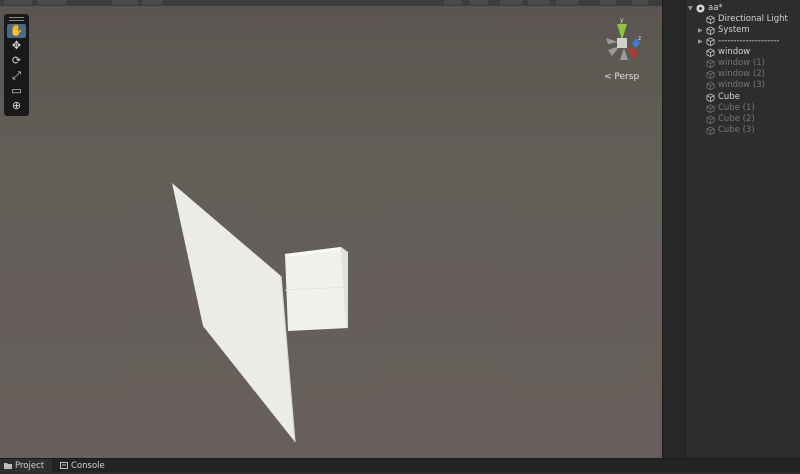  Describe the element at coordinates (16, 61) in the screenshot. I see `rotate-tool-icon: ⟳` at that location.